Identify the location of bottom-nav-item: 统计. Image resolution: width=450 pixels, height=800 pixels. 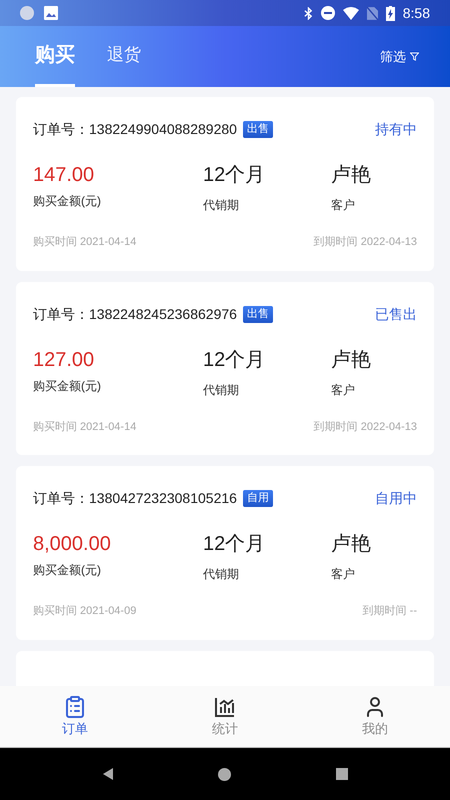
(225, 716).